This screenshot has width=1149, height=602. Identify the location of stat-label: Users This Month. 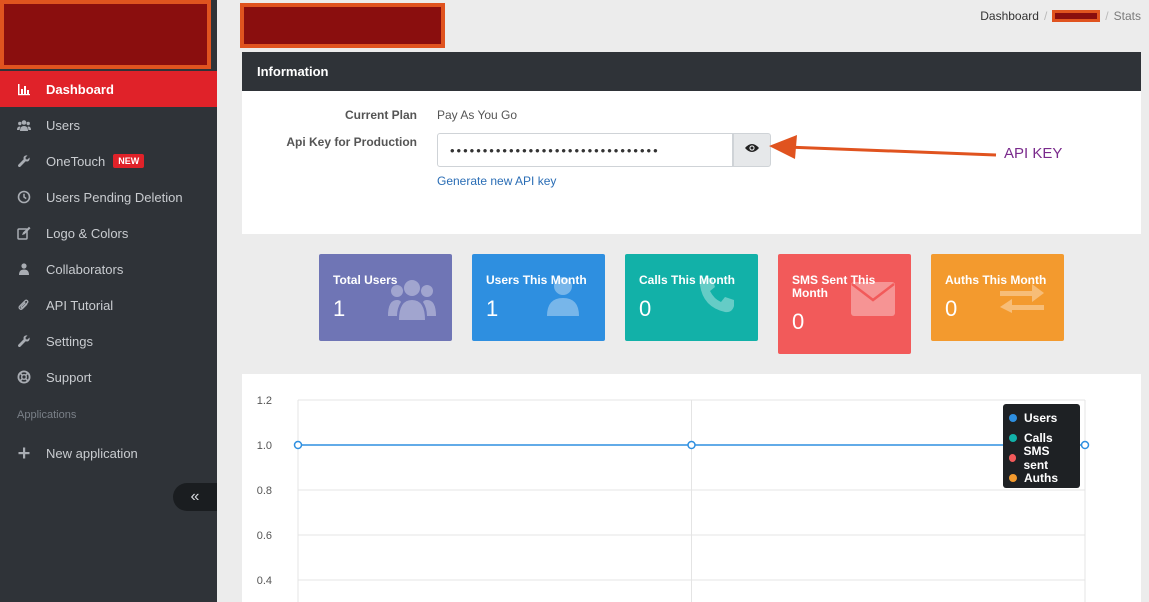
(536, 280).